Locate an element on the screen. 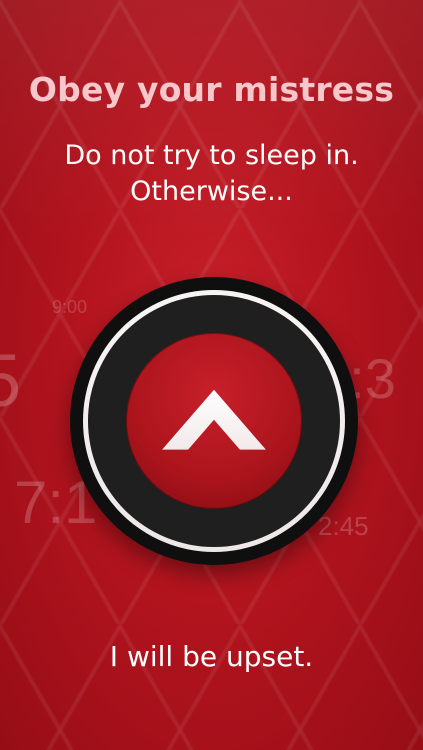  page-title: Obey your mistress is located at coordinates (211, 89).